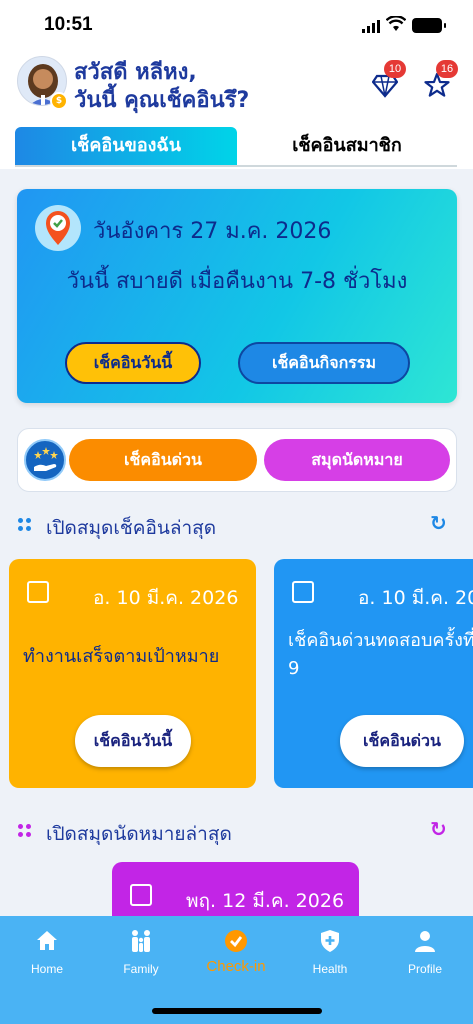  I want to click on nav-label: Check-in, so click(236, 966).